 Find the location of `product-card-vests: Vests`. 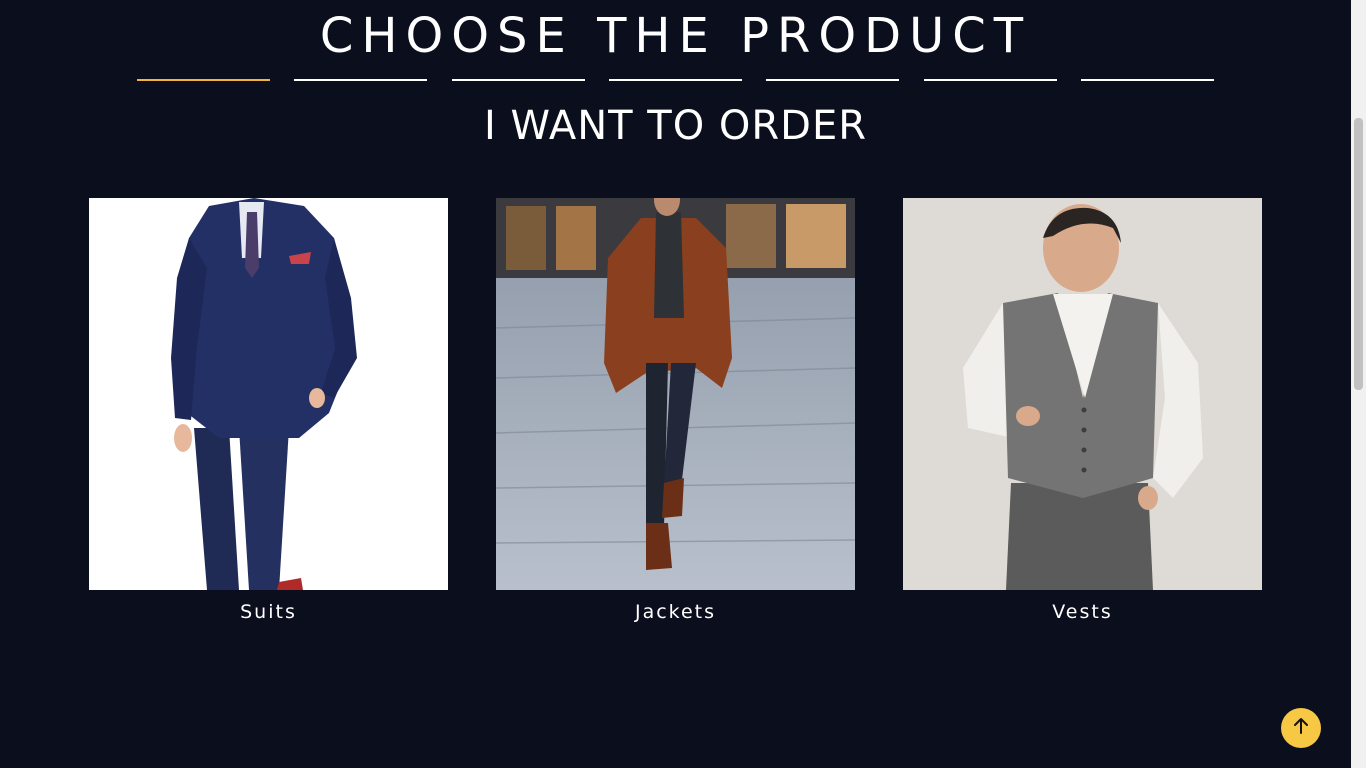

product-card-vests: Vests is located at coordinates (1082, 411).